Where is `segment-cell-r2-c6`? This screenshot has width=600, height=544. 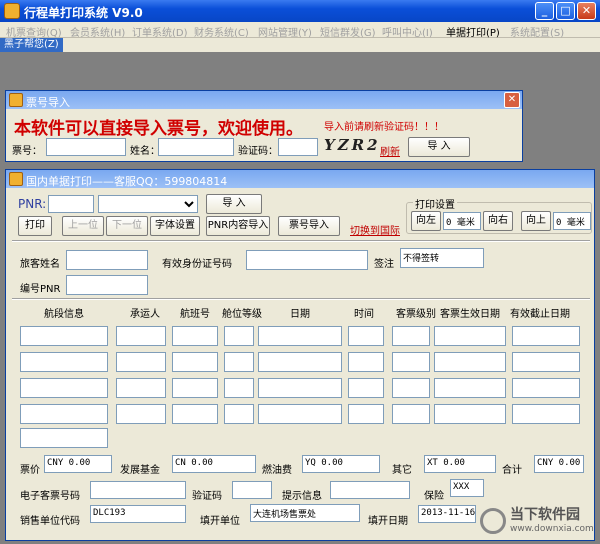
segment-cell-r2-c6 is located at coordinates (366, 362).